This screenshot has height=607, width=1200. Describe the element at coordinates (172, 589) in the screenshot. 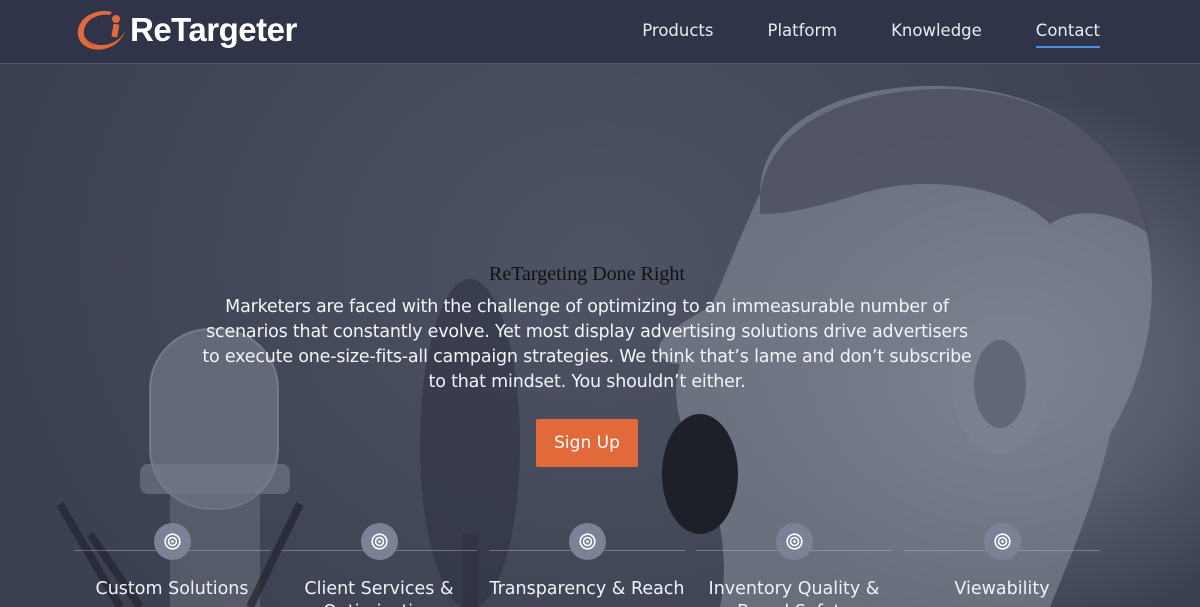

I see `feature-label: Custom Solutions` at that location.